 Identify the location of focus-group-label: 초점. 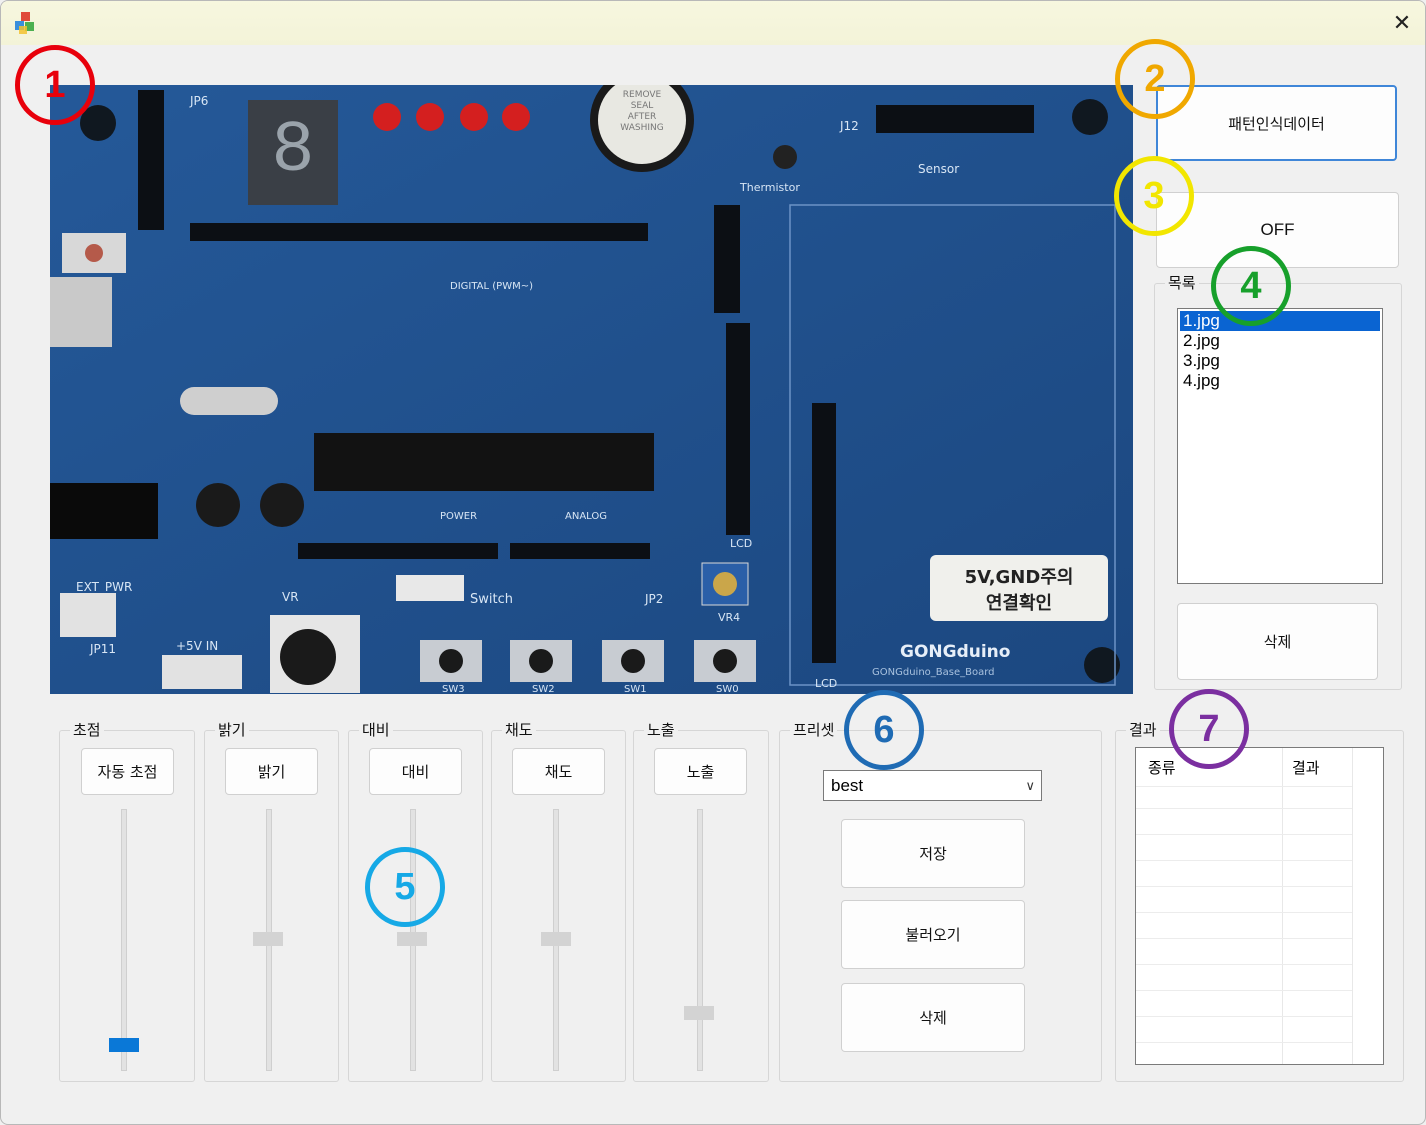
(87, 730).